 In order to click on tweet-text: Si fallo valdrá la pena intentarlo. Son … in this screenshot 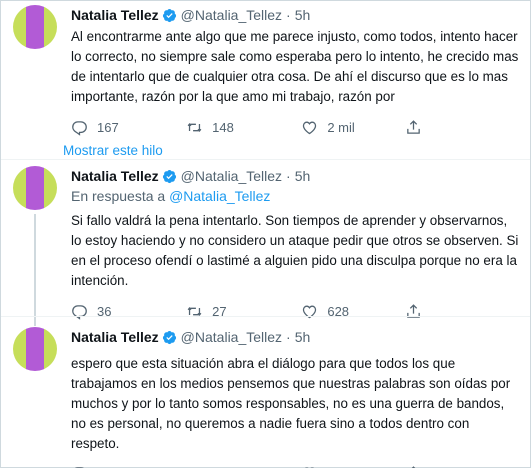, I will do `click(295, 250)`.